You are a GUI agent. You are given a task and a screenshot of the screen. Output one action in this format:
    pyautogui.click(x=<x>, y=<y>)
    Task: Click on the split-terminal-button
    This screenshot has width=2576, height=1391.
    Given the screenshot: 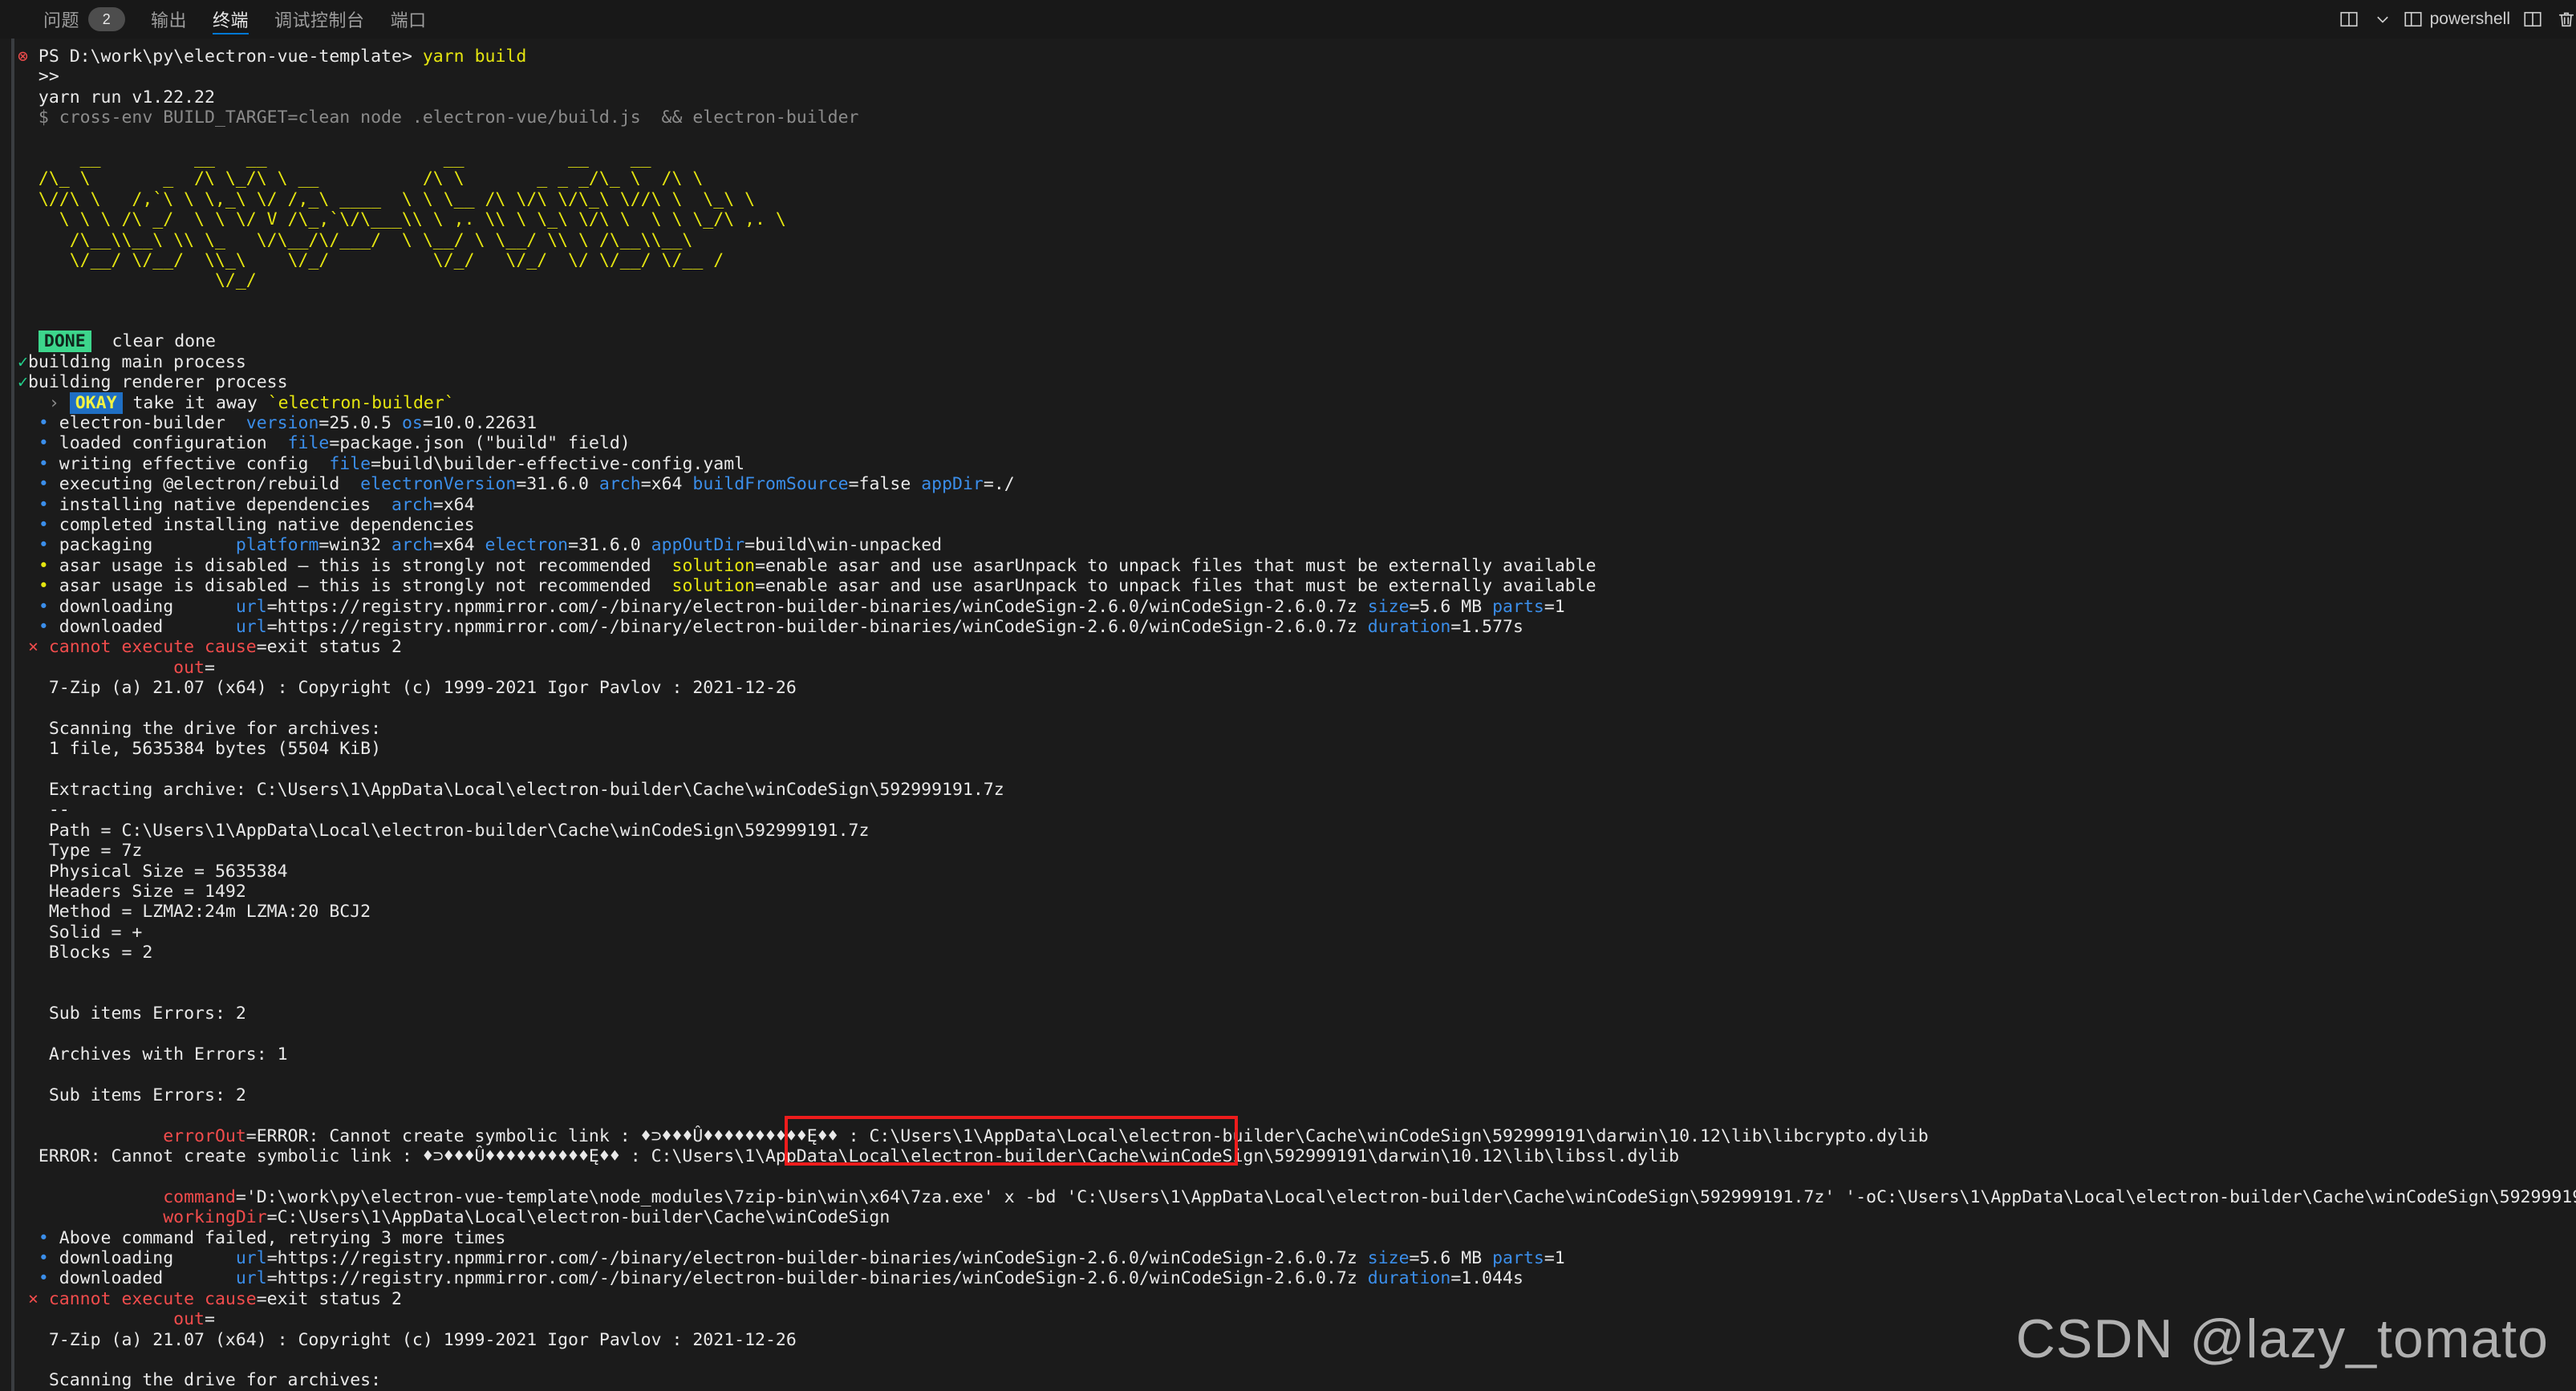 What is the action you would take?
    pyautogui.click(x=2532, y=19)
    